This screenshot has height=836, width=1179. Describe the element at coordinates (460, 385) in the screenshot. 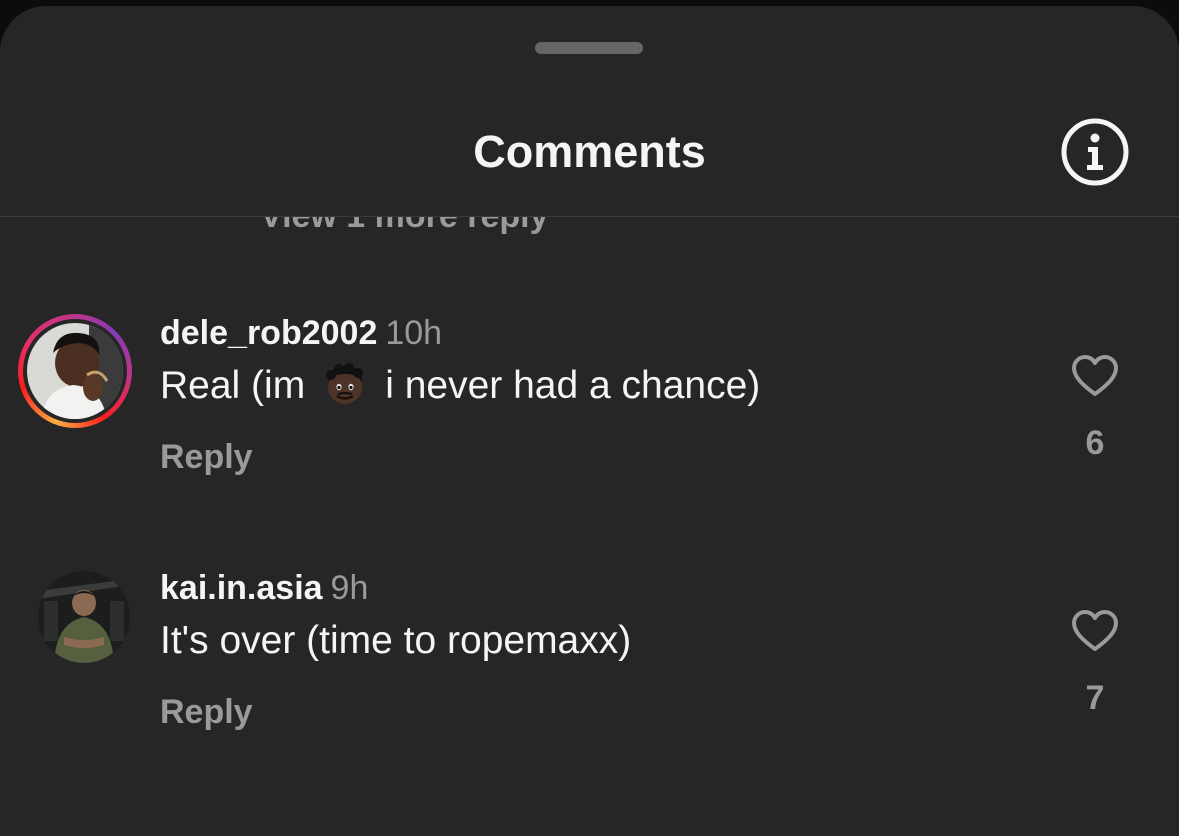

I see `comment-text: Real (im i never had a chance)` at that location.